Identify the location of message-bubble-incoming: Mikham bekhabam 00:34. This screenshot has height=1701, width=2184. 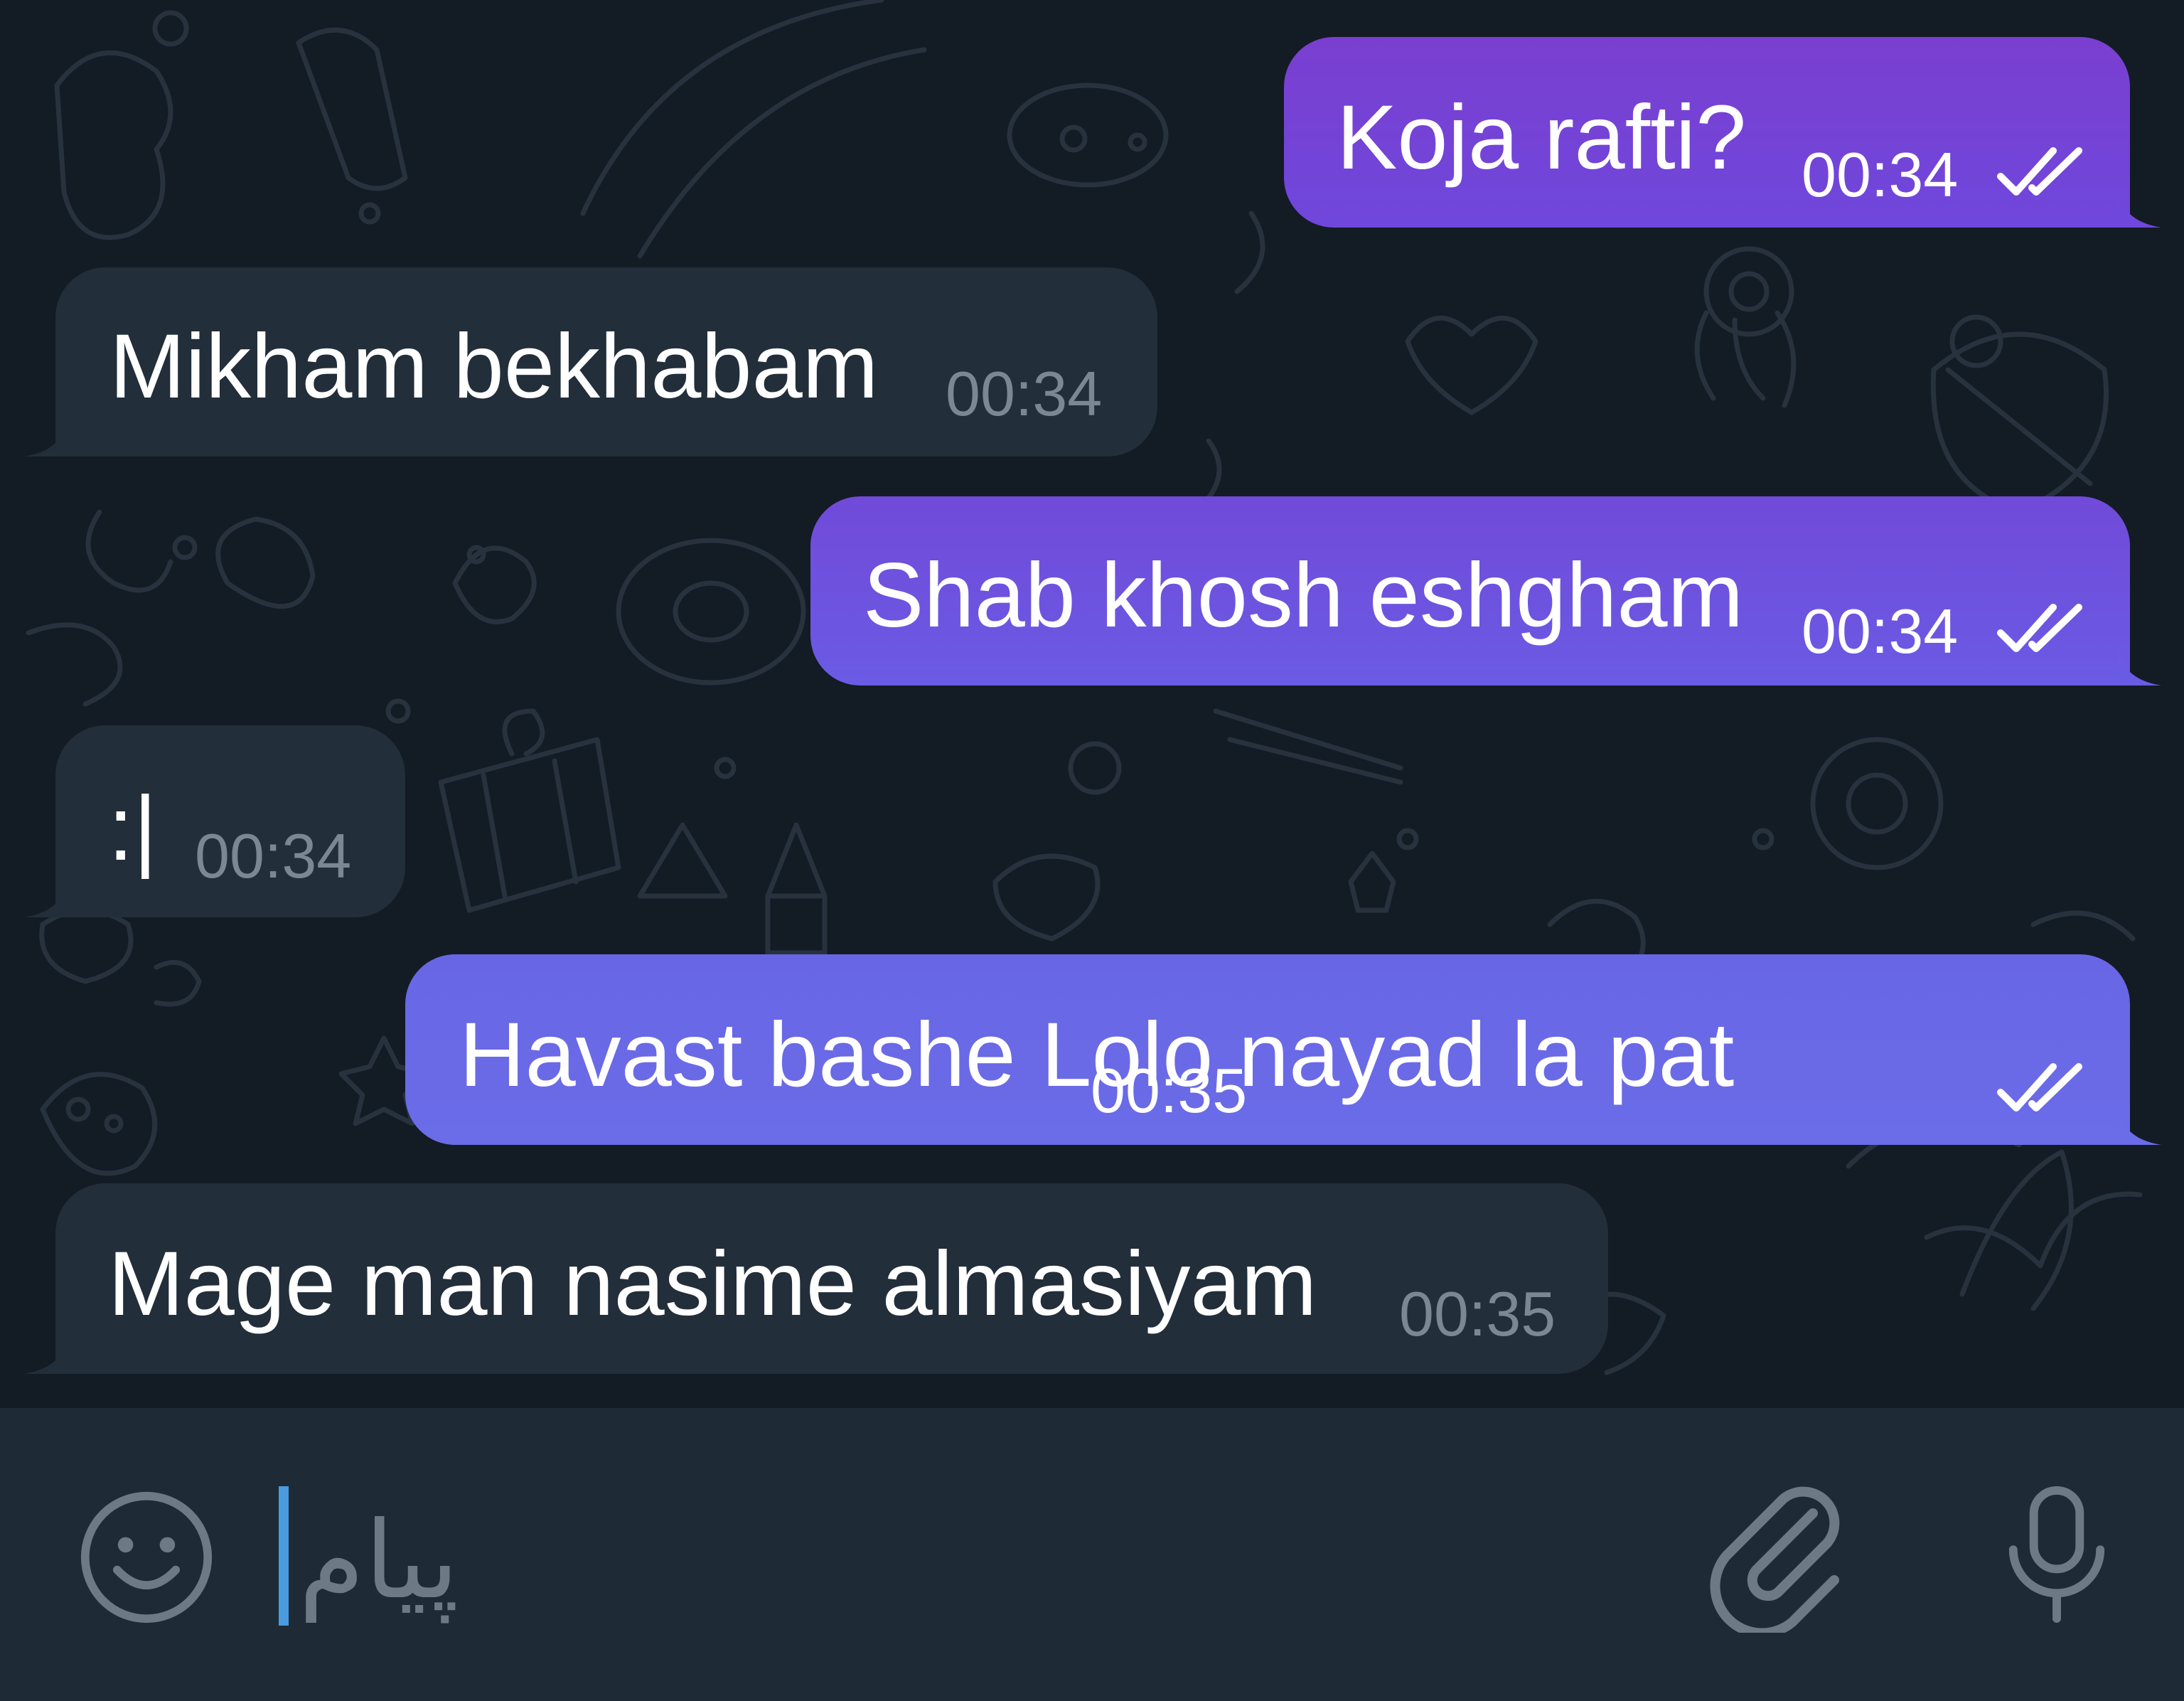
(591, 362).